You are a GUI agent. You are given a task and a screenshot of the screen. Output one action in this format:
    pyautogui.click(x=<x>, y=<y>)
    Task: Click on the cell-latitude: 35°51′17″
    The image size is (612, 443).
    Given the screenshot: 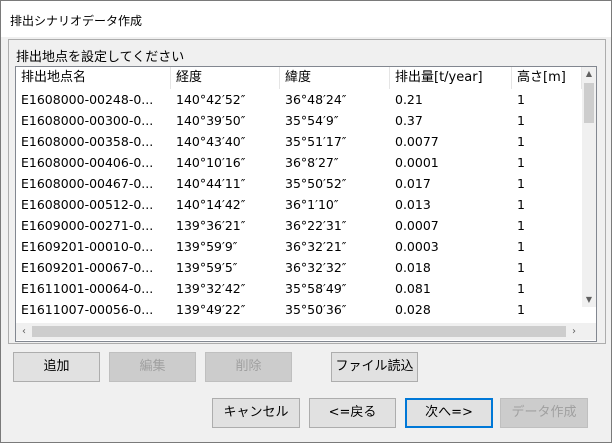 What is the action you would take?
    pyautogui.click(x=316, y=141)
    